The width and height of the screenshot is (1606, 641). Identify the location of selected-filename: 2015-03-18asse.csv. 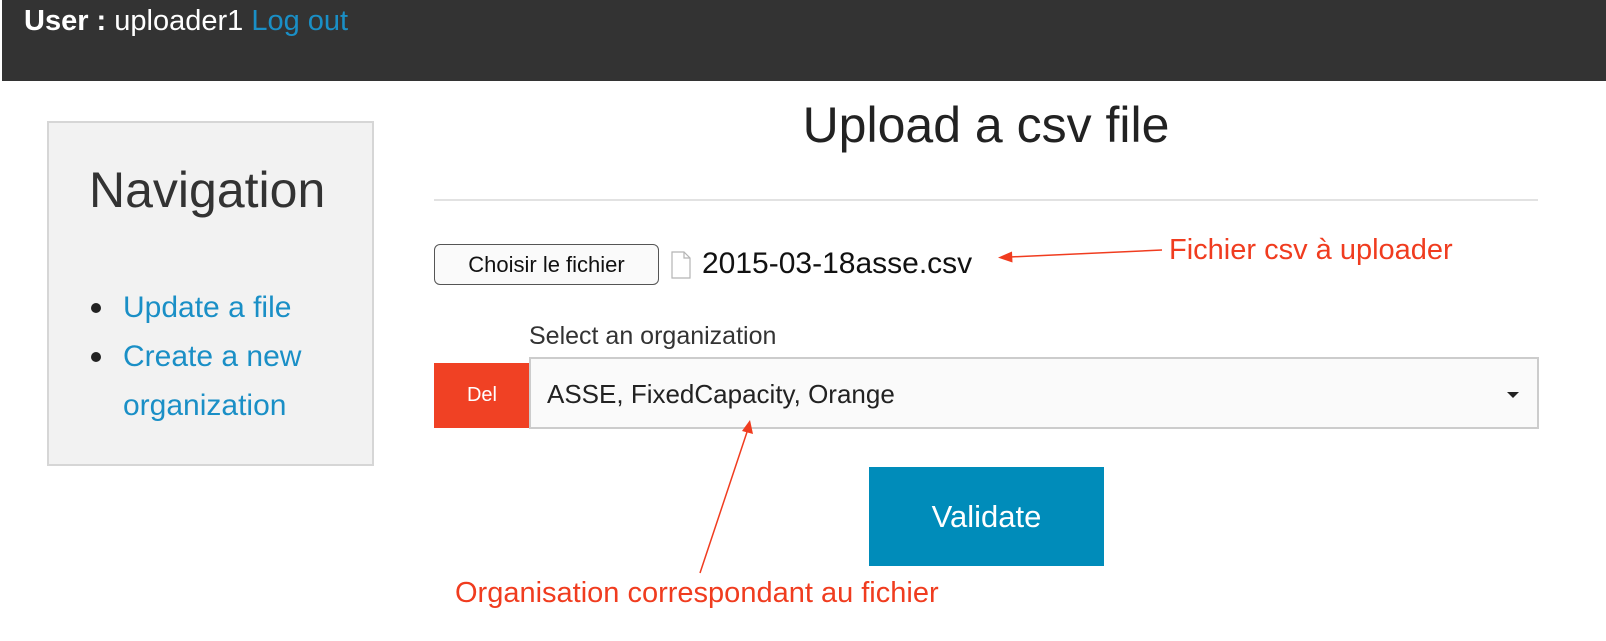
(837, 263).